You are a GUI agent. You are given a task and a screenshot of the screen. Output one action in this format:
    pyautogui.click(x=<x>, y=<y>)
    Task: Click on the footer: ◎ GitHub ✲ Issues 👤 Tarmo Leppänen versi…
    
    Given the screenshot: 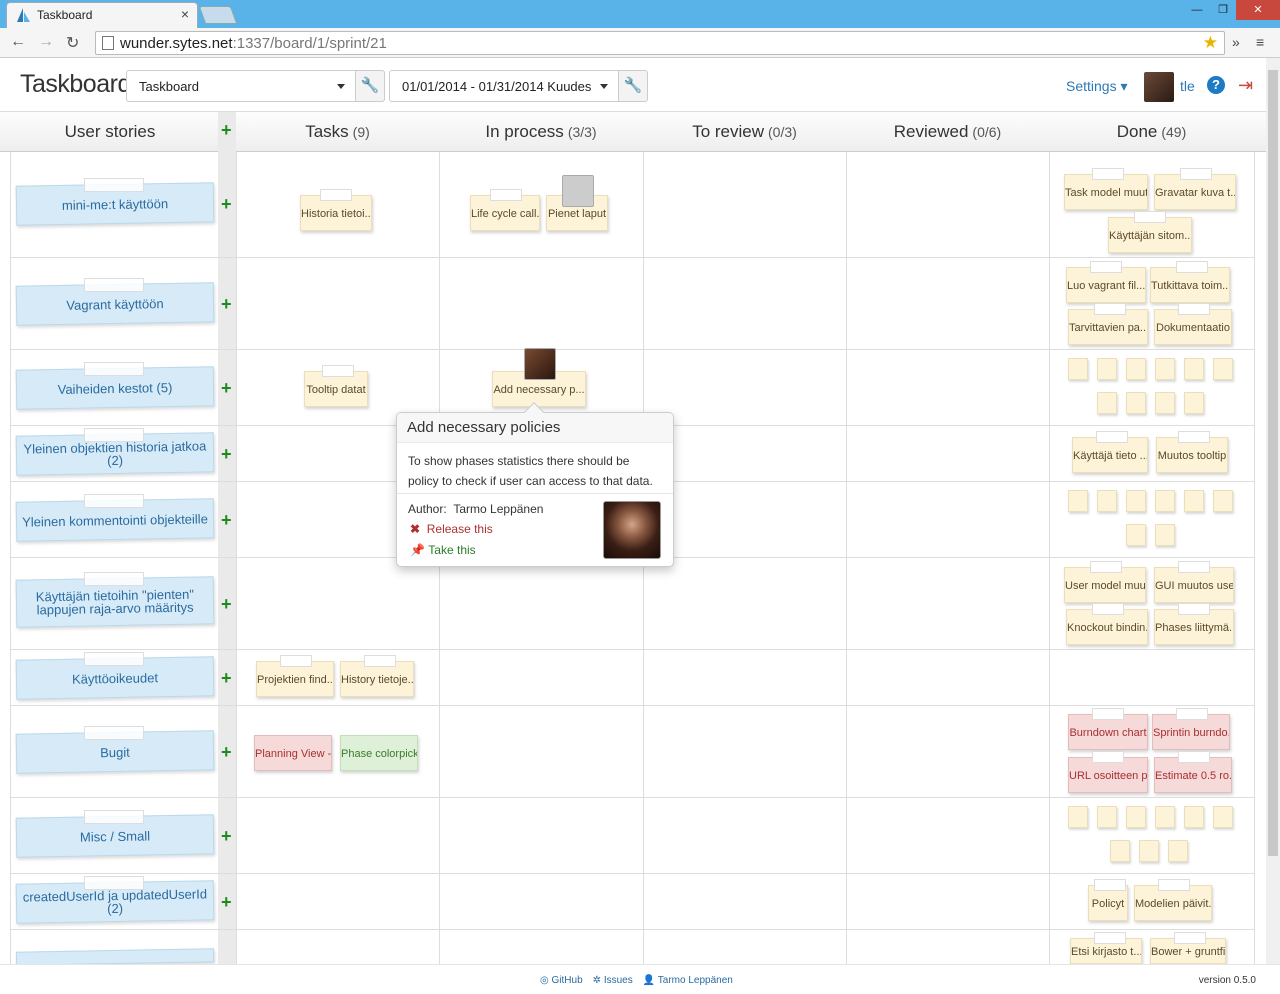 What is the action you would take?
    pyautogui.click(x=640, y=979)
    